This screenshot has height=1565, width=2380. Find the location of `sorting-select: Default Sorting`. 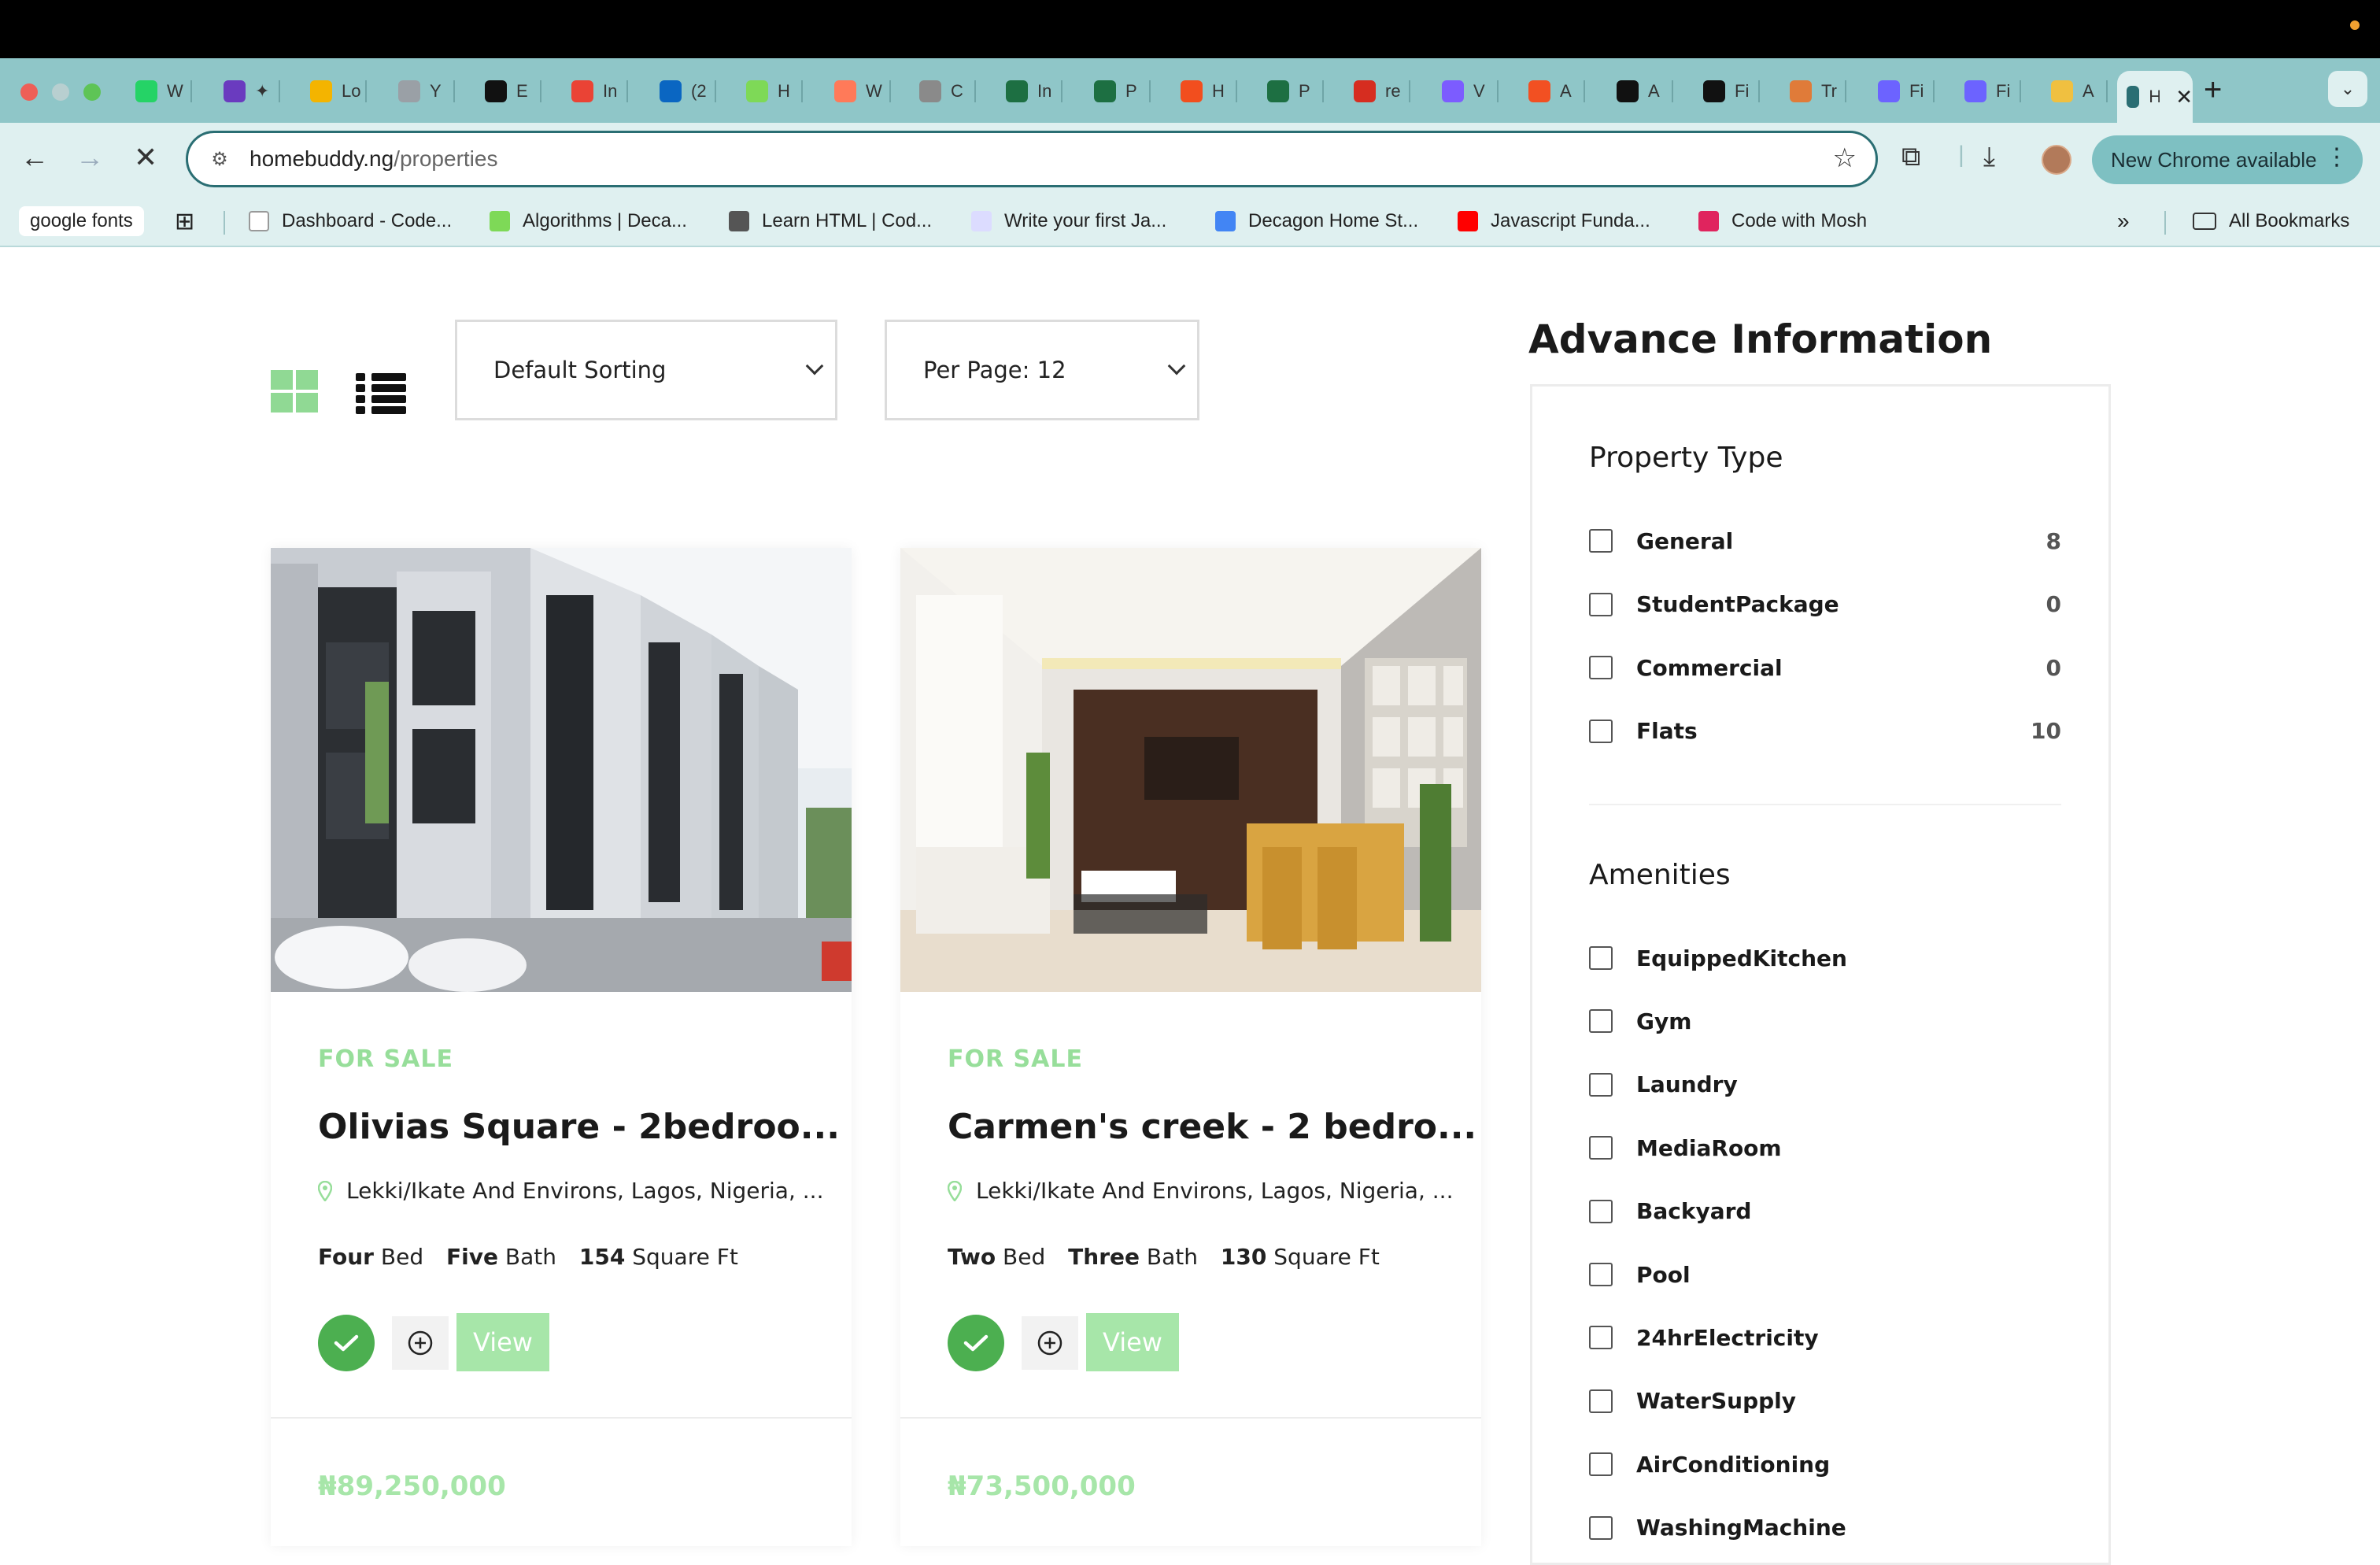

sorting-select: Default Sorting is located at coordinates (646, 370).